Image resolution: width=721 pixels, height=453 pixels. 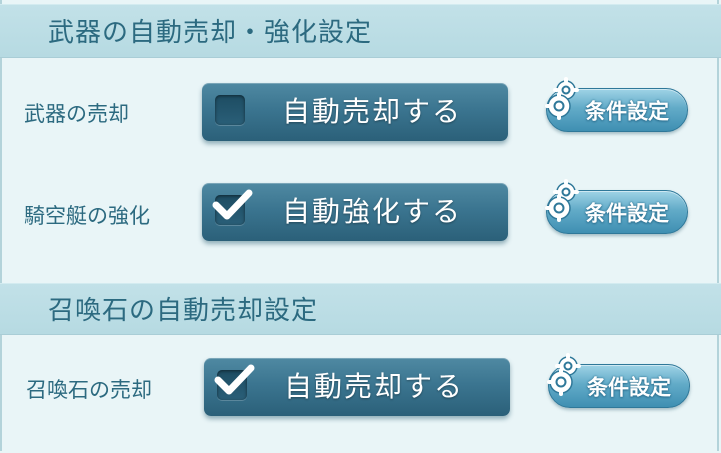 I want to click on auto-sell-weapon-label: 自動売却する, so click(x=372, y=111).